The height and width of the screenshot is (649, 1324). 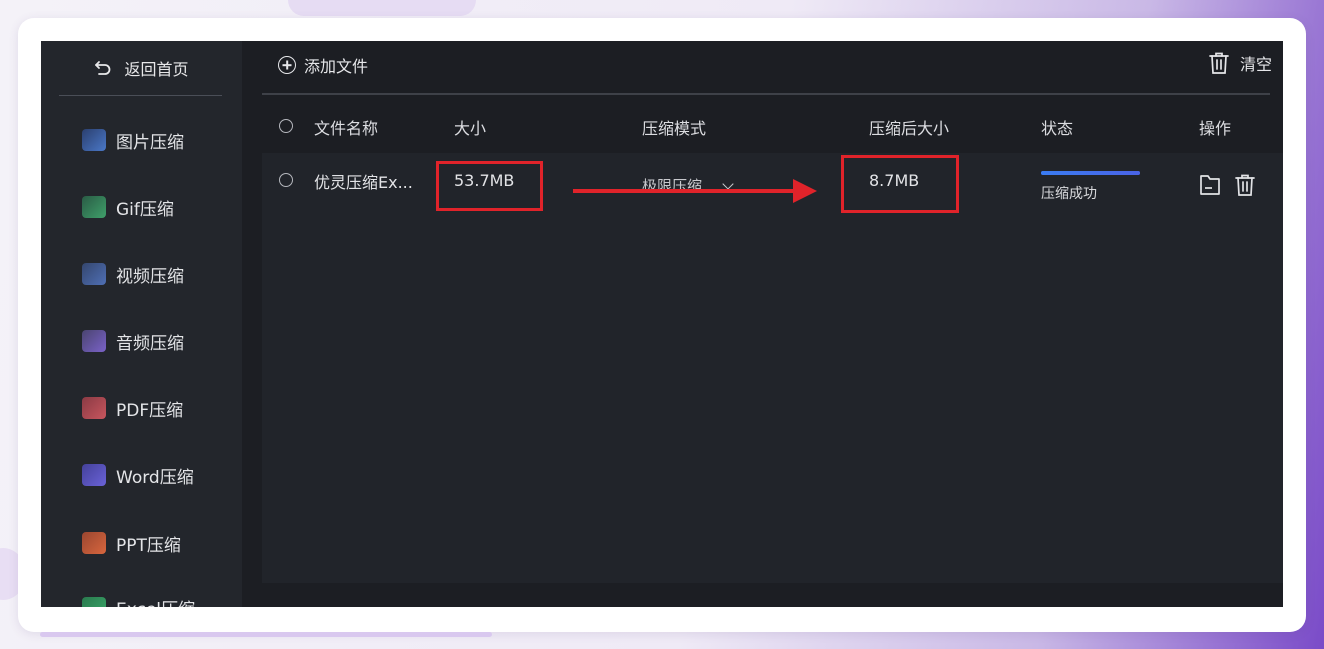 What do you see at coordinates (470, 128) in the screenshot?
I see `header-size: 大小` at bounding box center [470, 128].